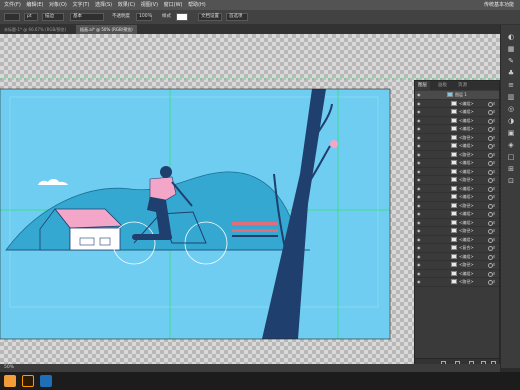  I want to click on zoom-level: 50%, so click(9, 368).